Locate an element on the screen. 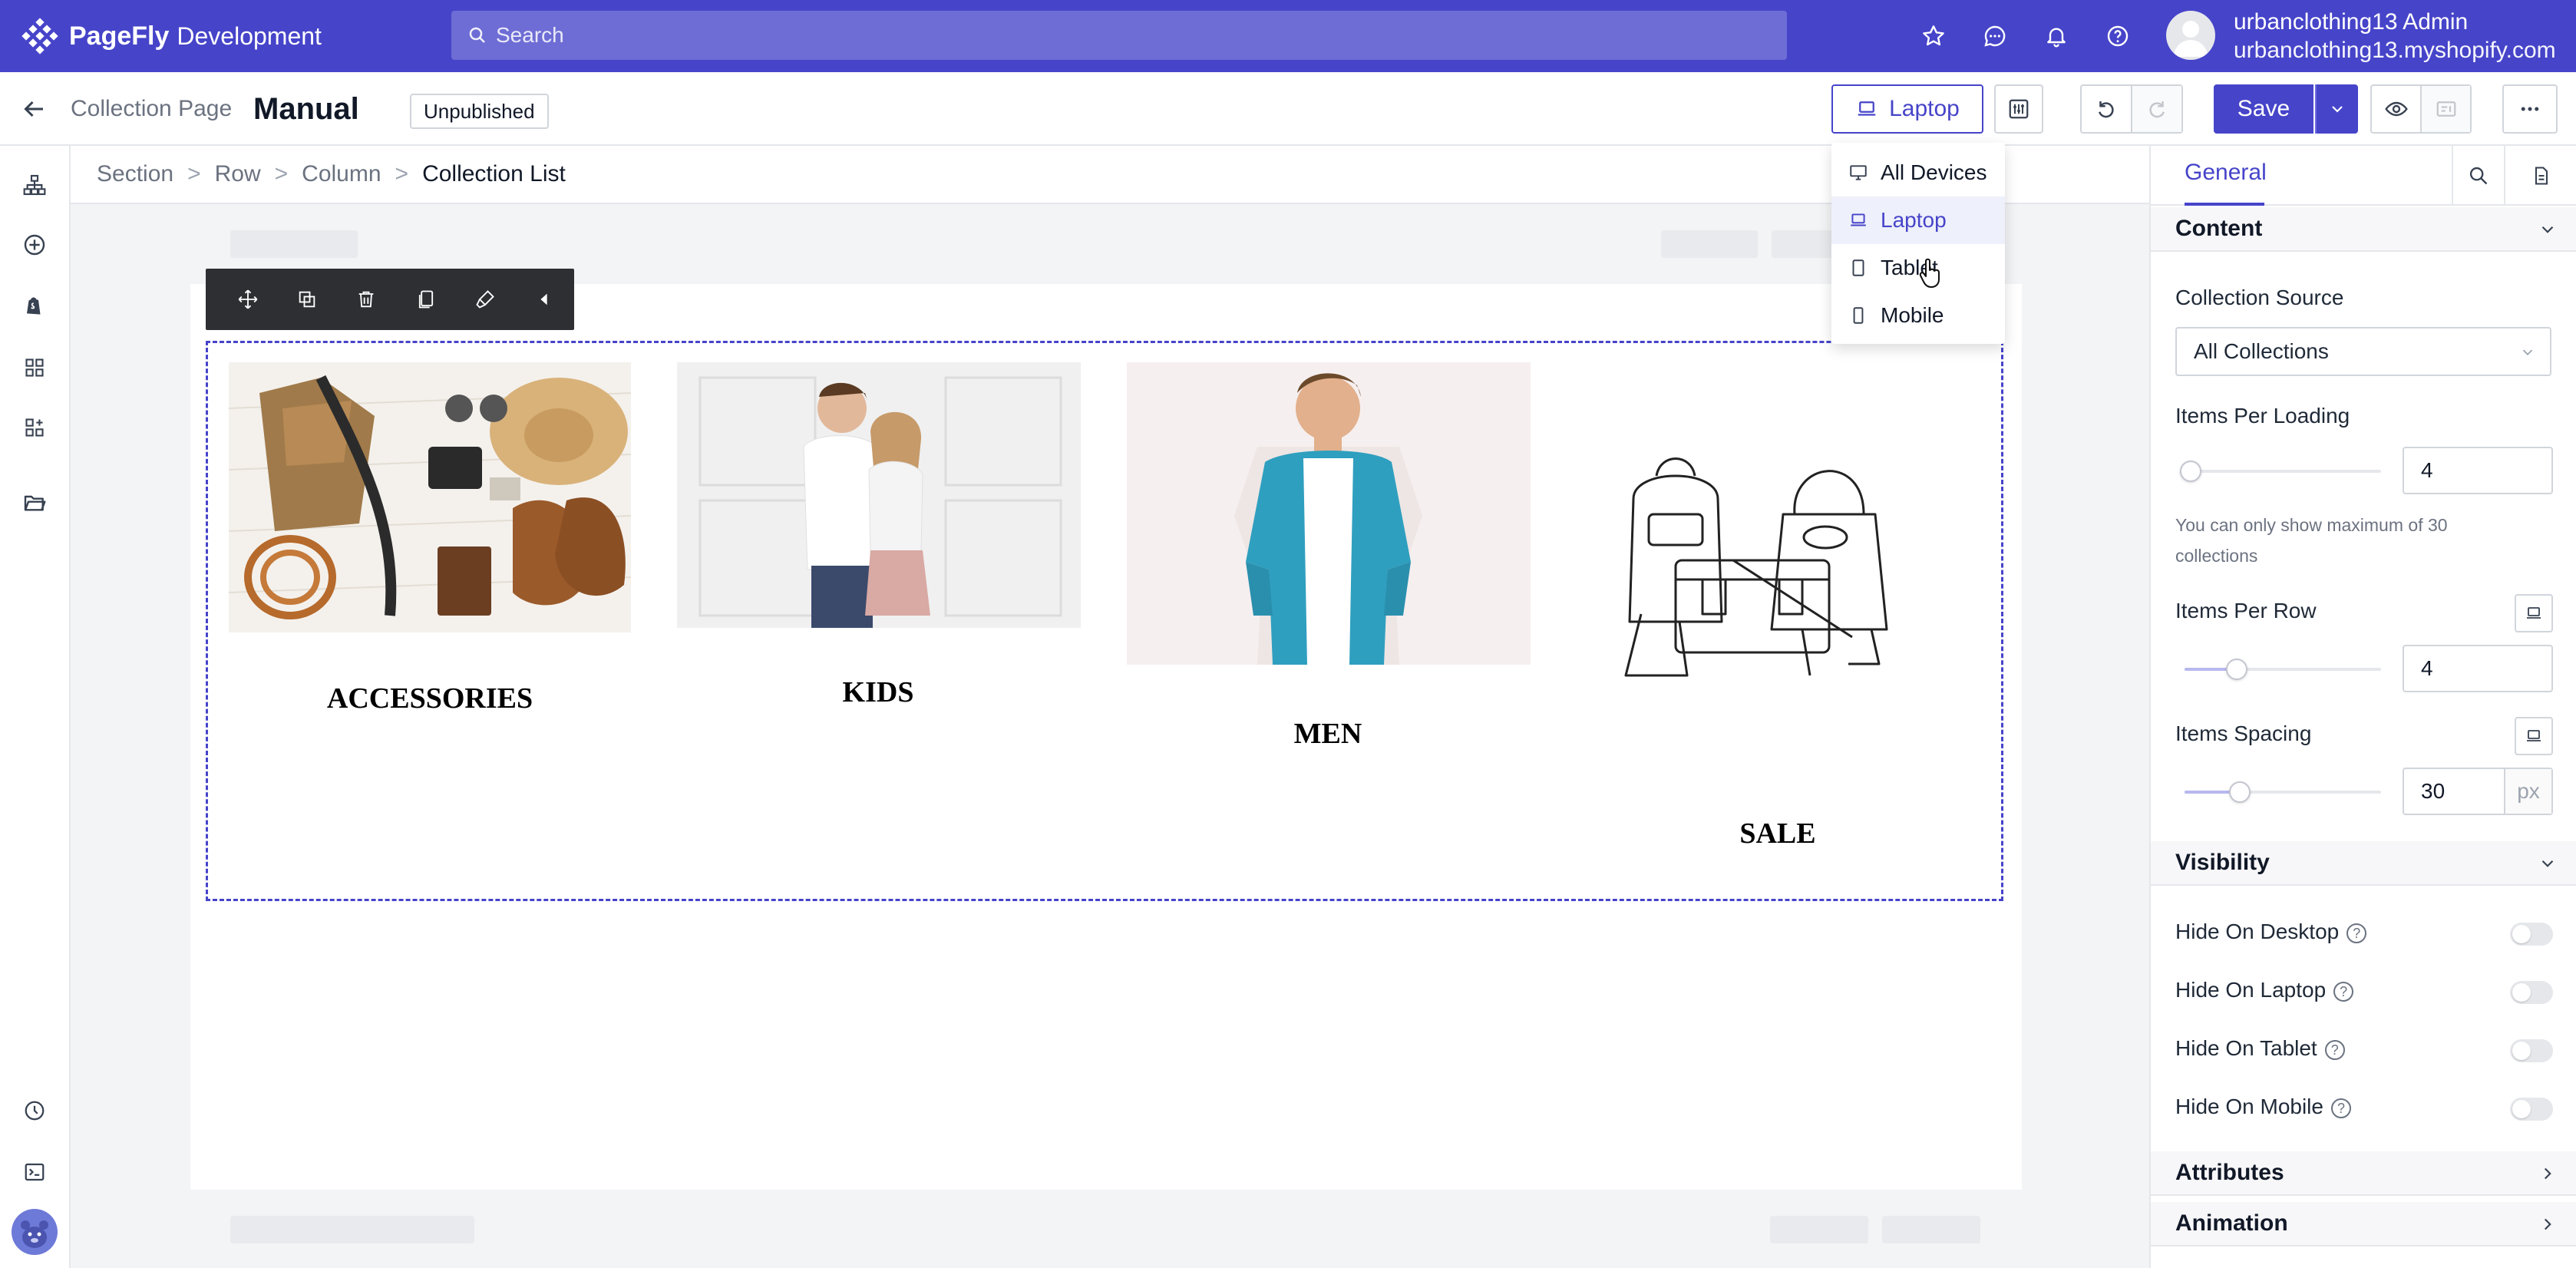 The width and height of the screenshot is (2576, 1268). collection-image-sale is located at coordinates (1779, 562).